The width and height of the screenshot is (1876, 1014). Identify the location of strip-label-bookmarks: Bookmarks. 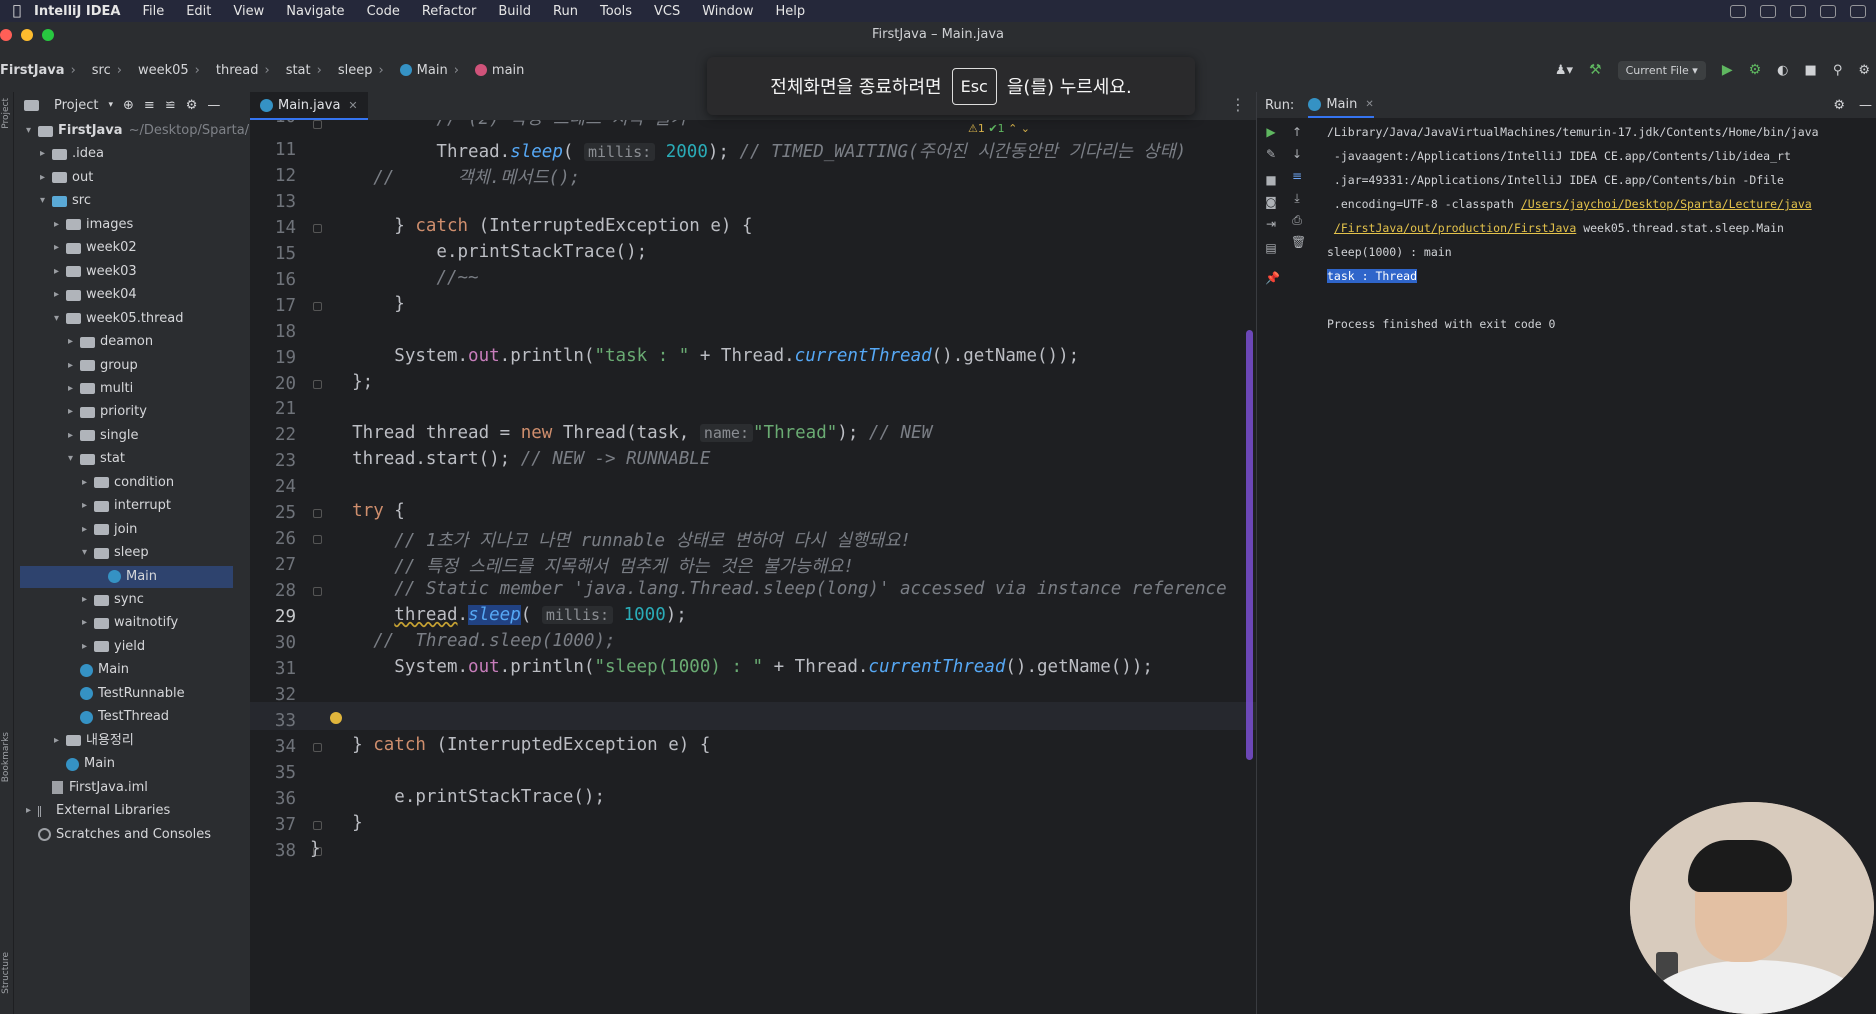
(6, 757).